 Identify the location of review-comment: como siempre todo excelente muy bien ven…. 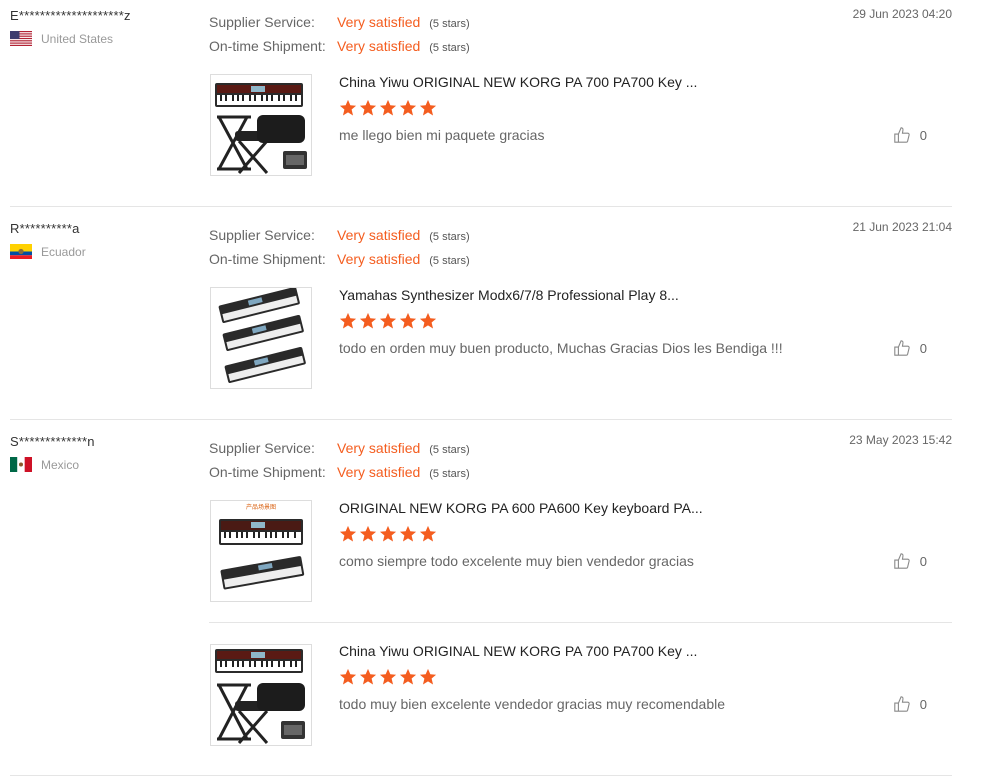
(516, 561).